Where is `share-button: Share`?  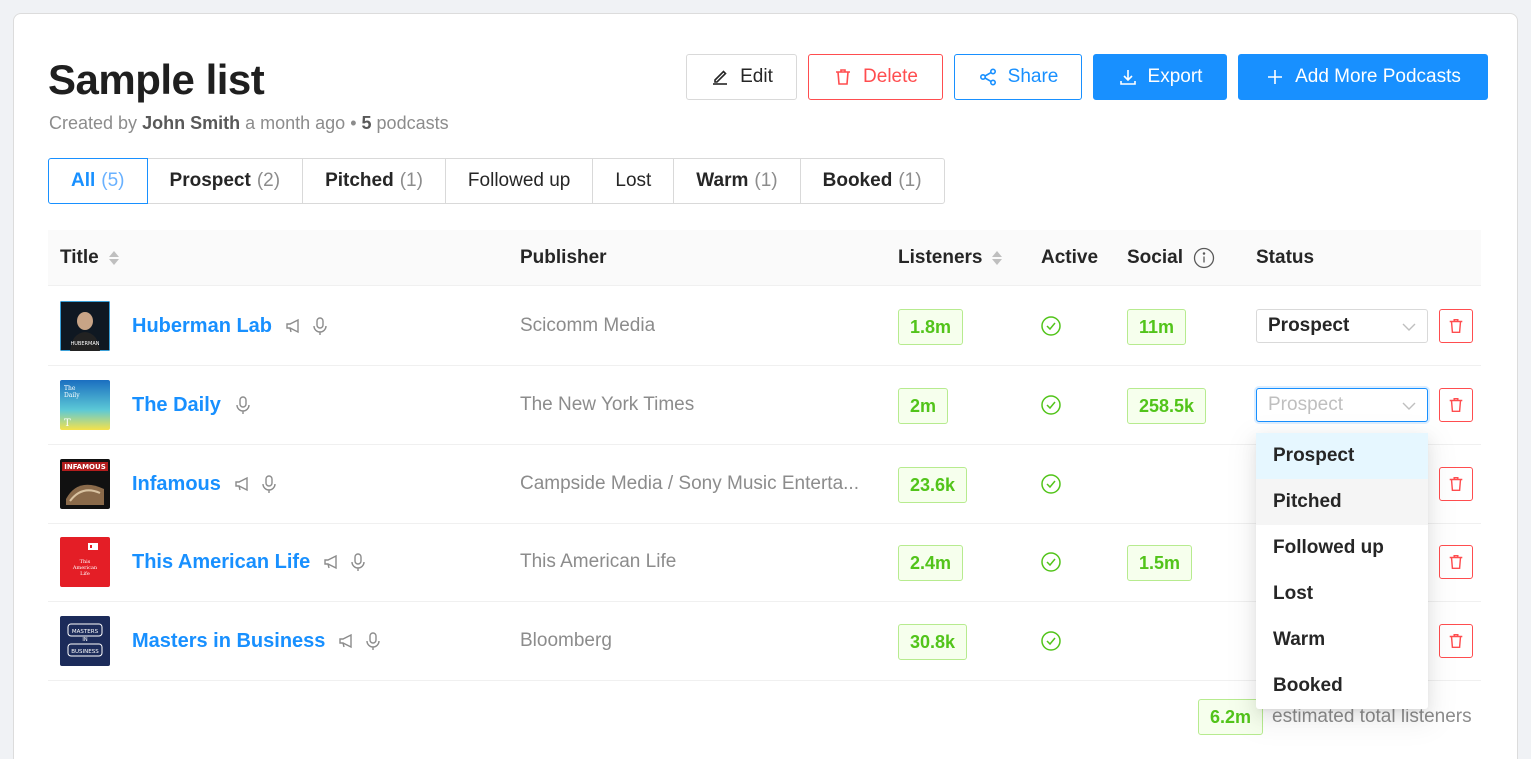
share-button: Share is located at coordinates (1018, 77).